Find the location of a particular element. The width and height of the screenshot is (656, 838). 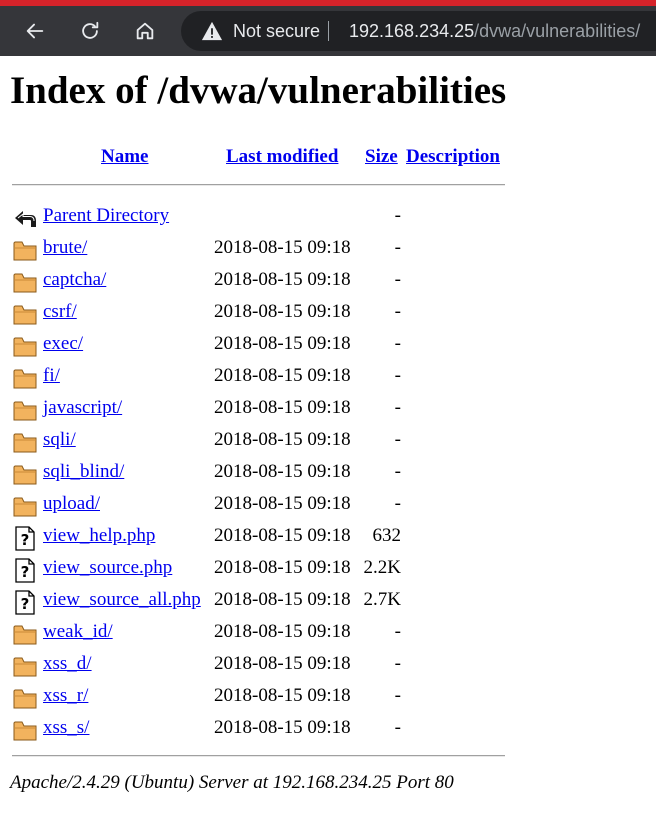

entry-link: captcha/ is located at coordinates (74, 280).